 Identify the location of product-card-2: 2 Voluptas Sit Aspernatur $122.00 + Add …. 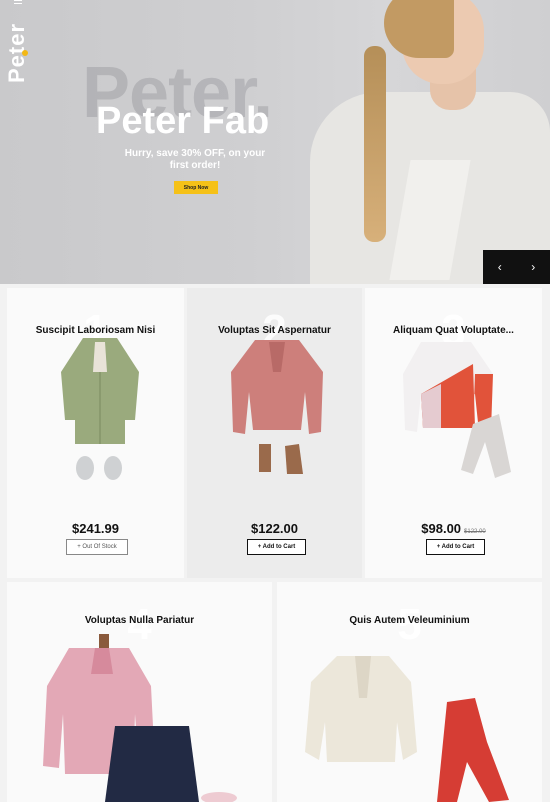
(274, 433).